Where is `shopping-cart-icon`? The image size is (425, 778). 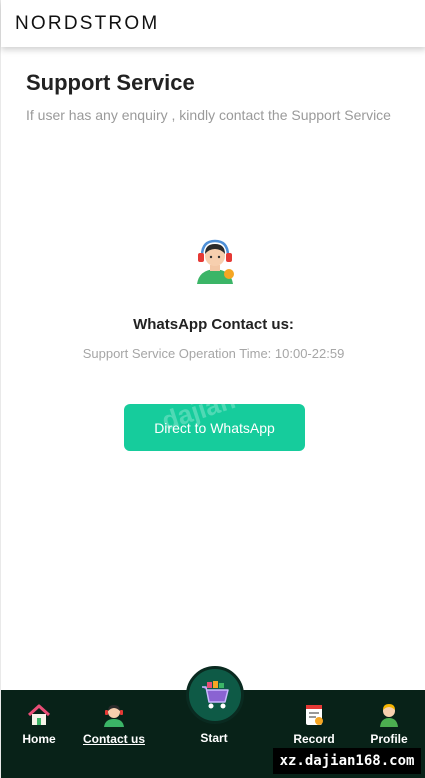 shopping-cart-icon is located at coordinates (215, 695).